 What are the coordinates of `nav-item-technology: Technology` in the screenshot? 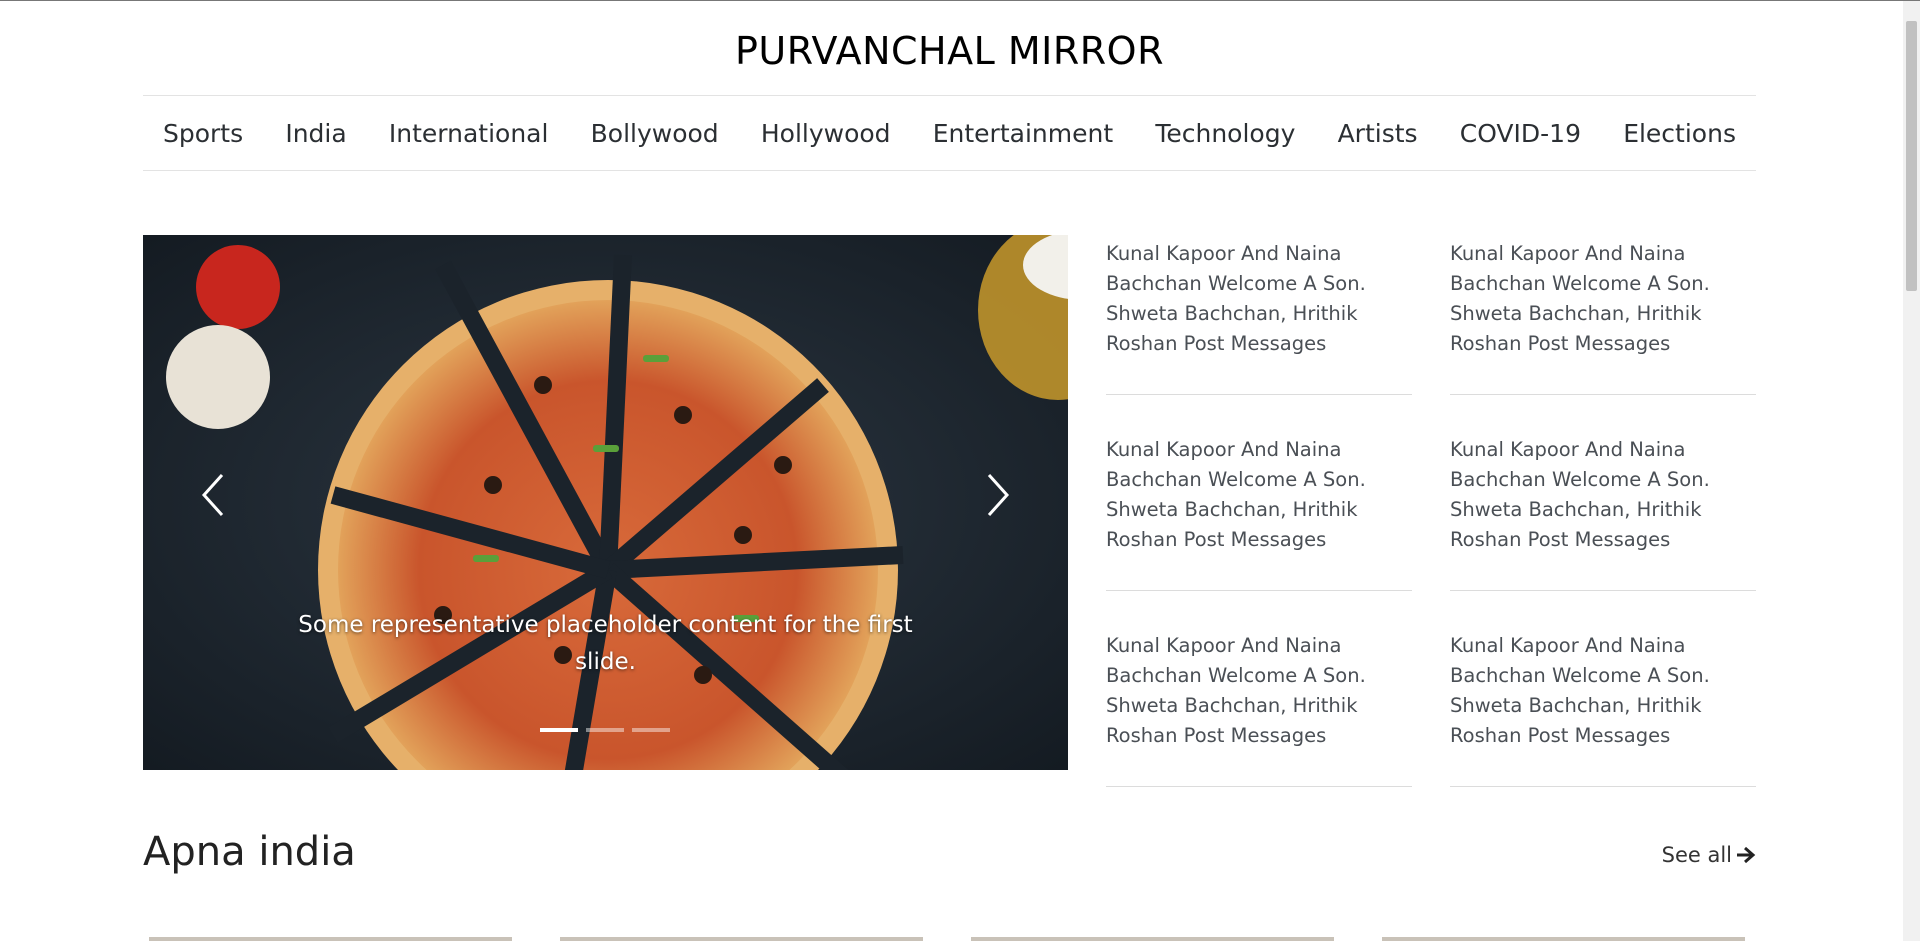 It's located at (1225, 133).